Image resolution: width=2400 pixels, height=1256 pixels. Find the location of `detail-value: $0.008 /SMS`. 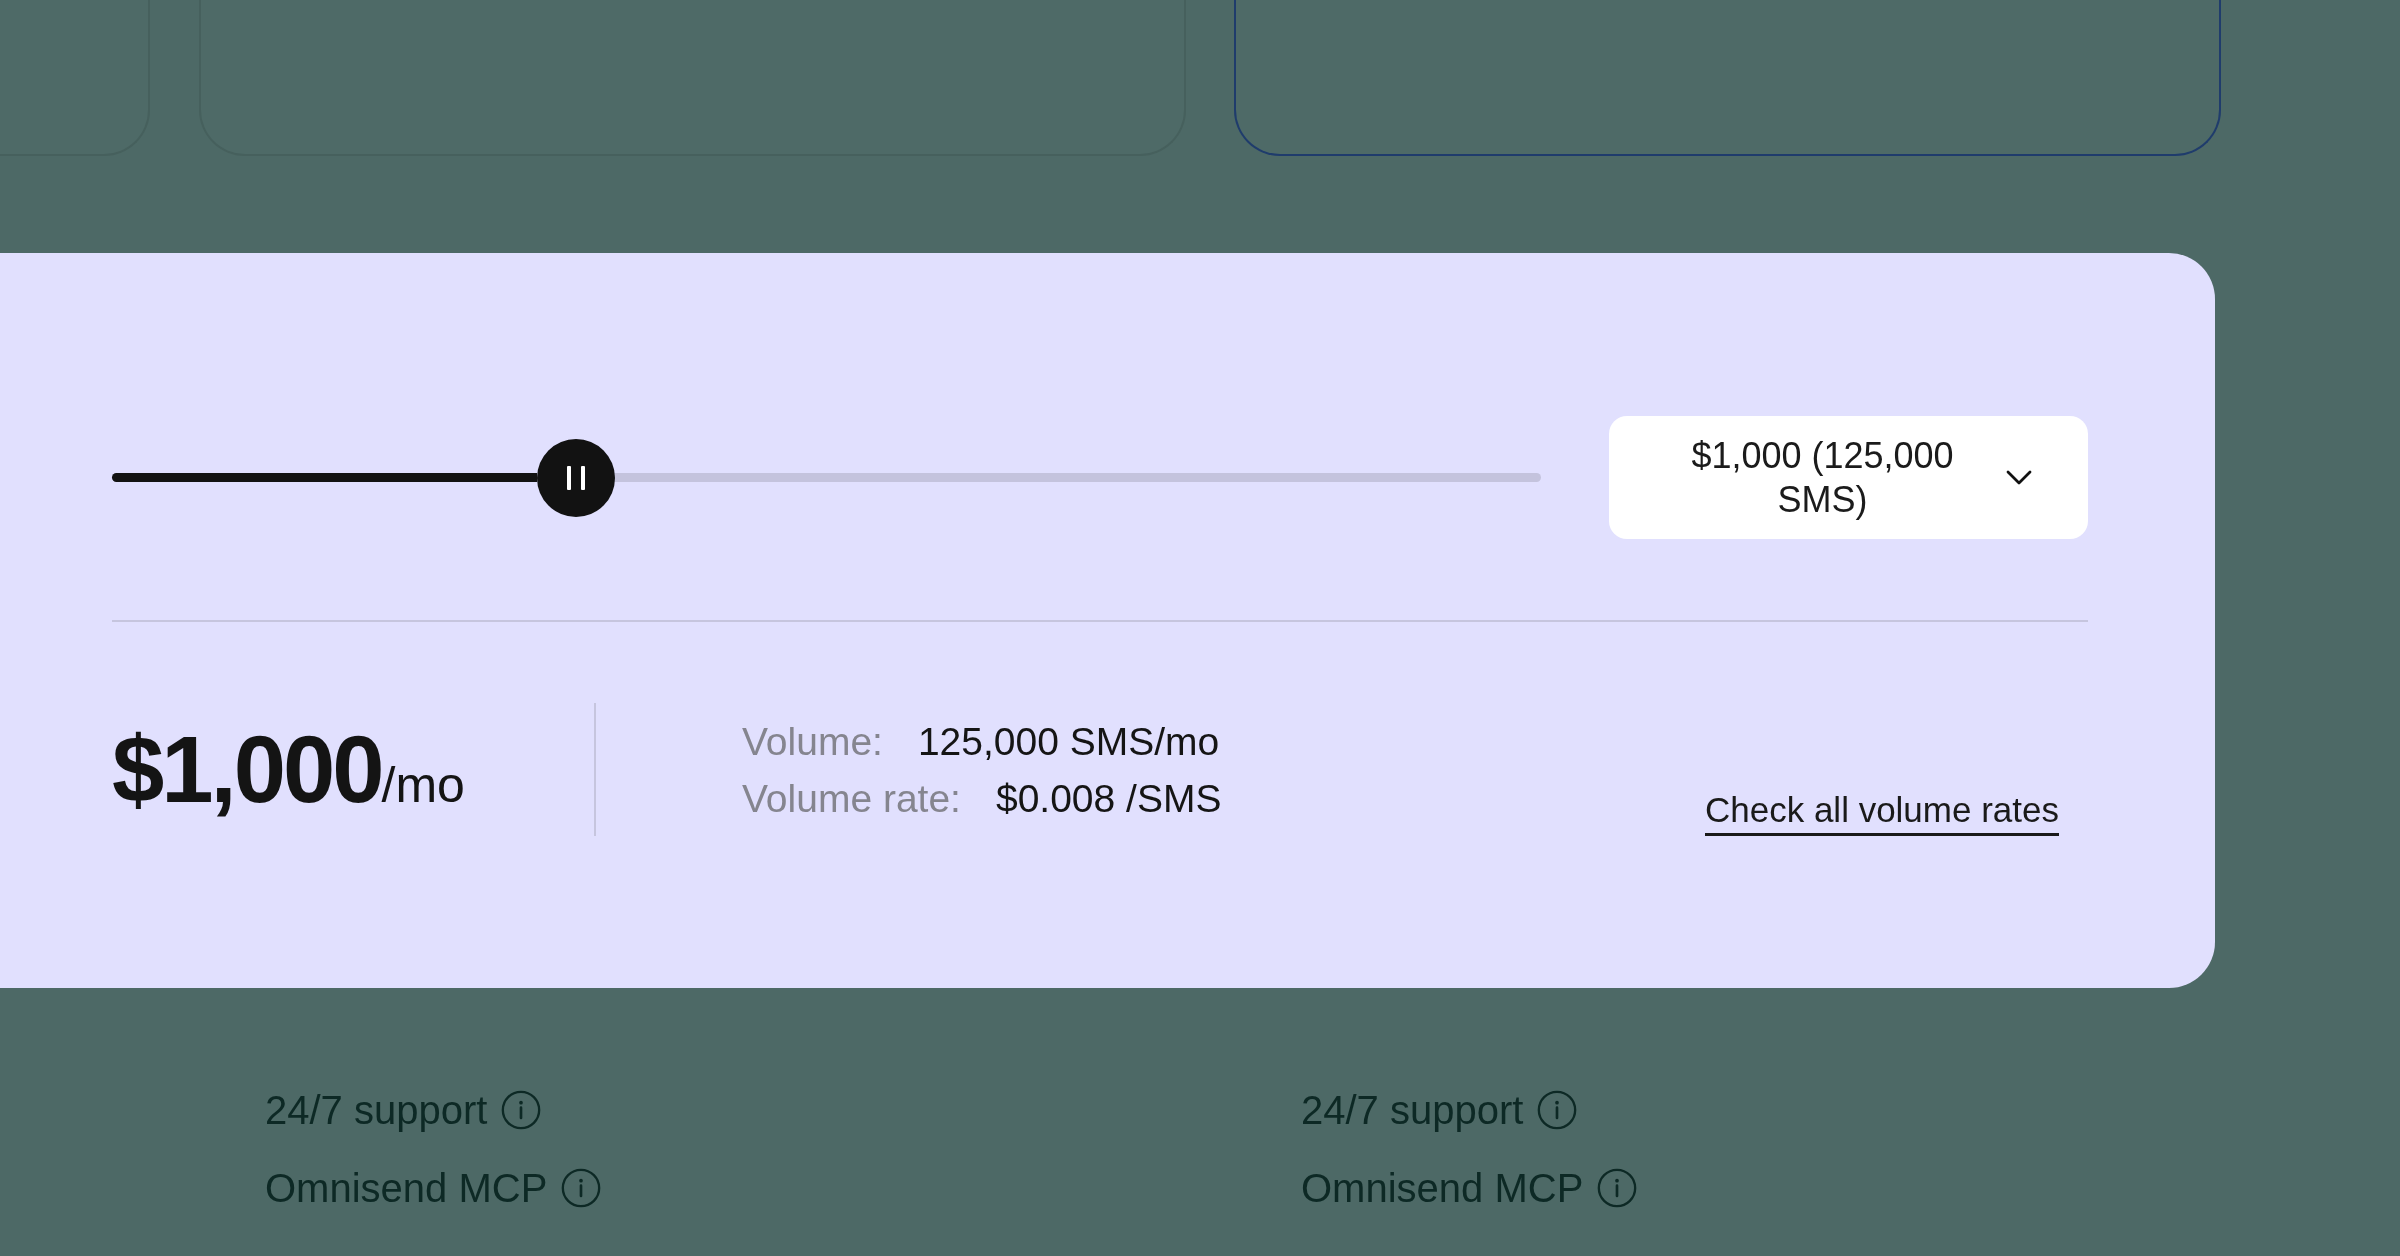

detail-value: $0.008 /SMS is located at coordinates (1108, 798).